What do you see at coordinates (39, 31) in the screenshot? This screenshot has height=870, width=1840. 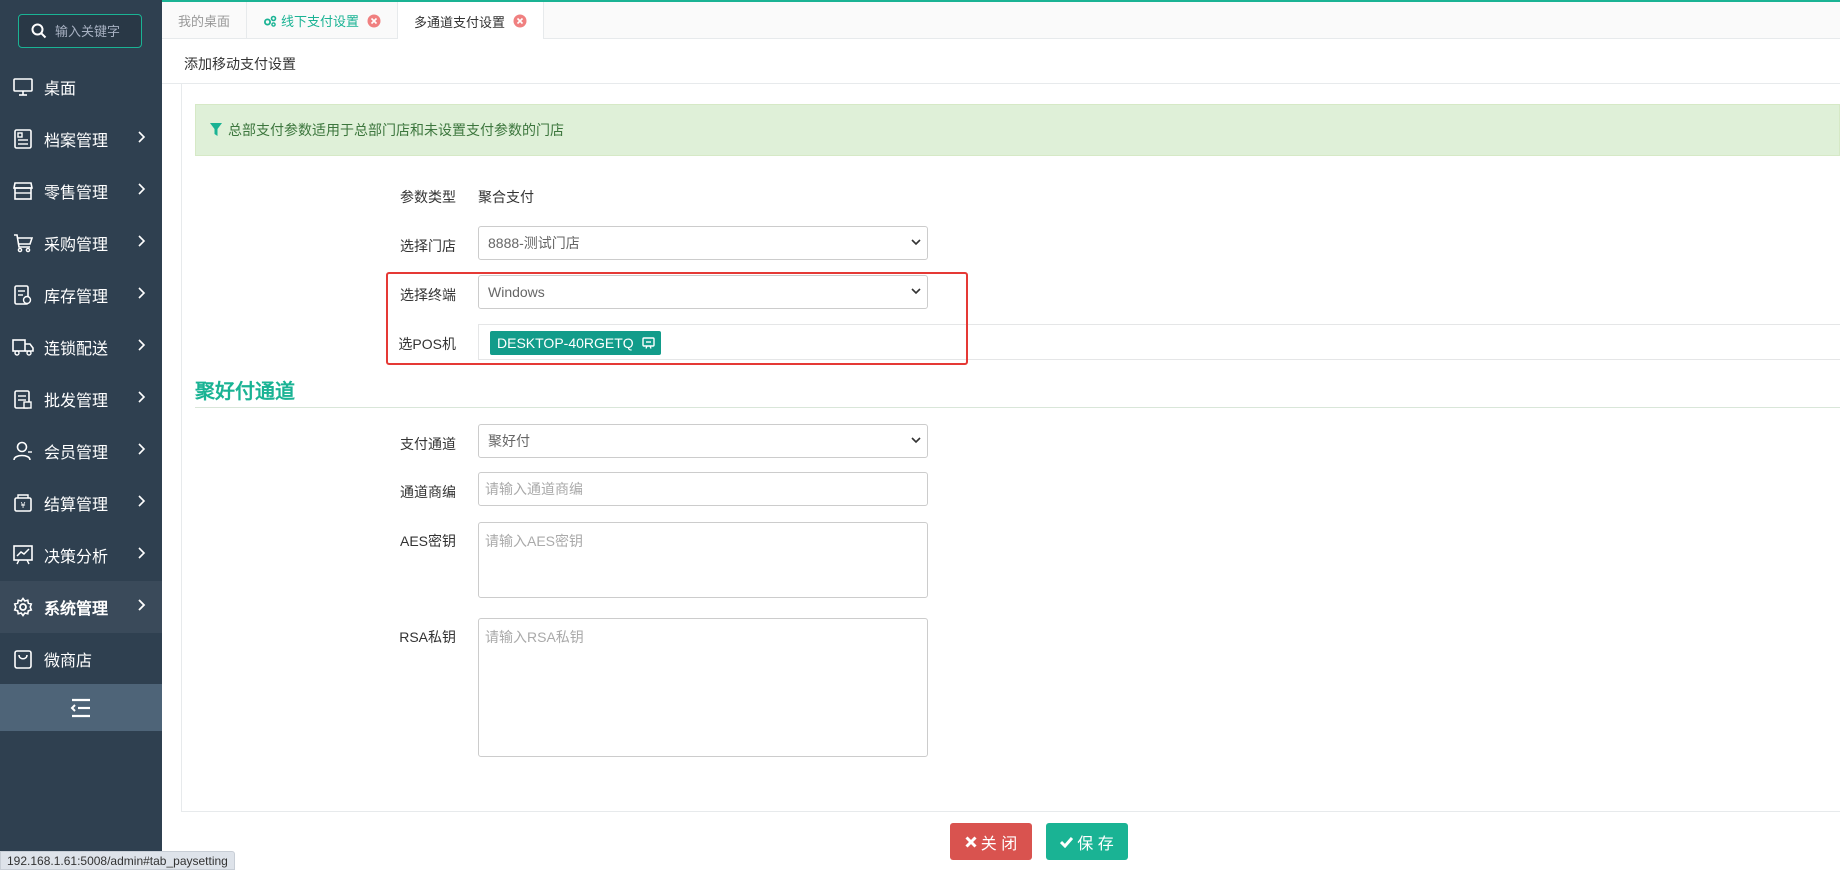 I see `search-icon` at bounding box center [39, 31].